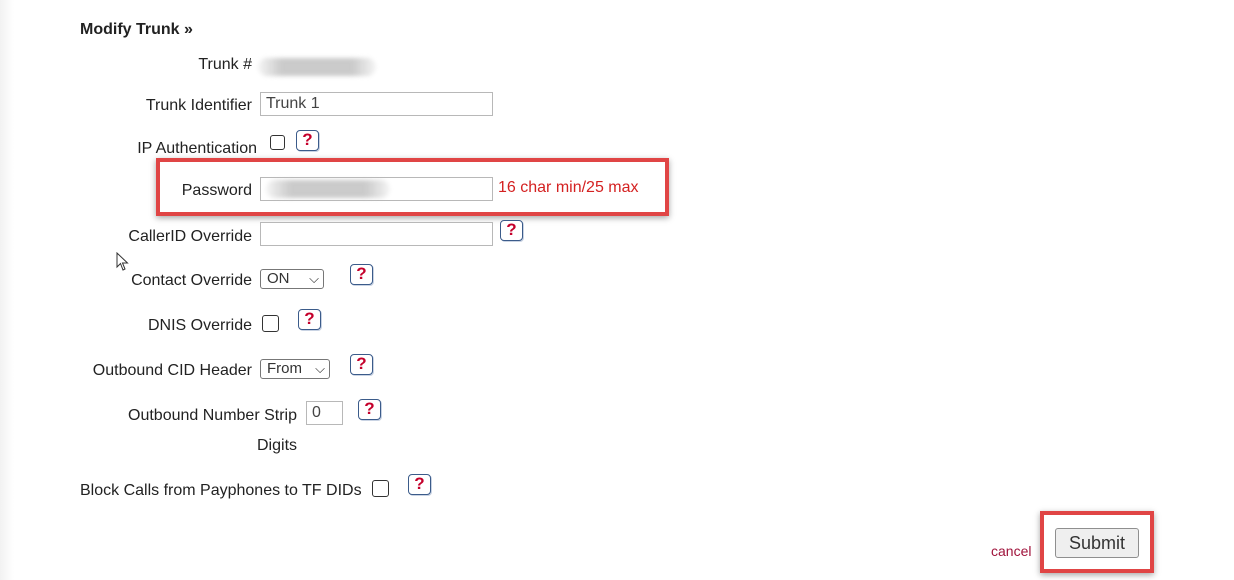 Image resolution: width=1234 pixels, height=580 pixels. I want to click on outbound-cid-header-label: Outbound CID Header, so click(172, 370).